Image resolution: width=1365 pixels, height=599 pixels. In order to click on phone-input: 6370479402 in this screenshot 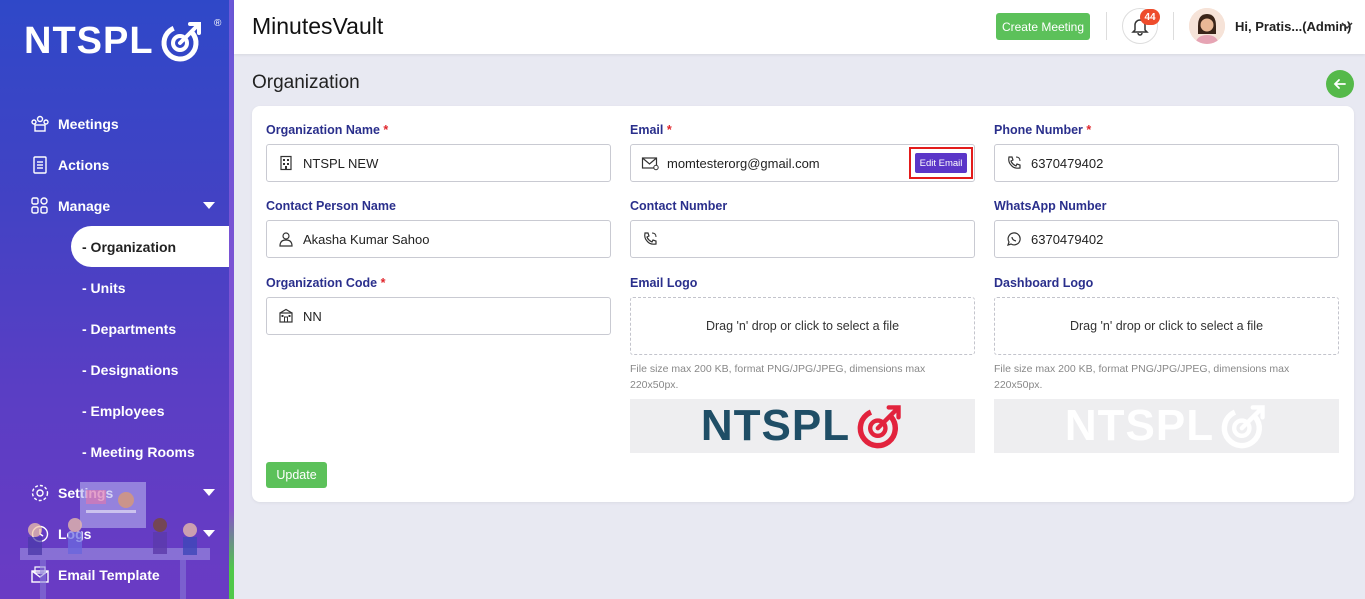, I will do `click(1166, 163)`.